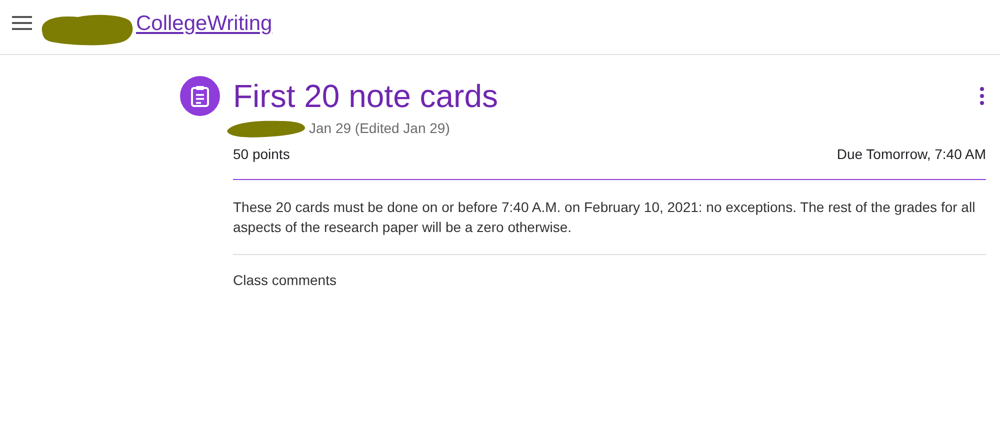 This screenshot has height=432, width=1000. I want to click on assignment-description: These 20 cards must be done on or before 7:40 A.M. on February 10, 2021: no exceptions. The rest of the grades for all aspects of the research paper will be a zero otherwise., so click(609, 217).